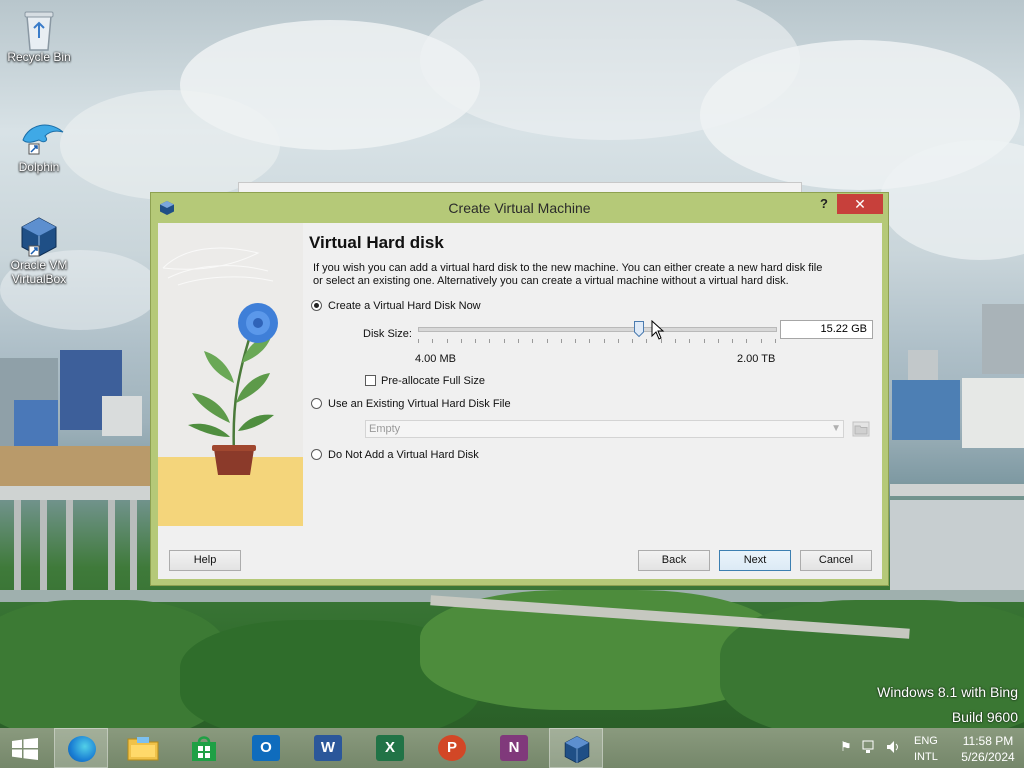  What do you see at coordinates (230, 374) in the screenshot?
I see `wizard-banner-image` at bounding box center [230, 374].